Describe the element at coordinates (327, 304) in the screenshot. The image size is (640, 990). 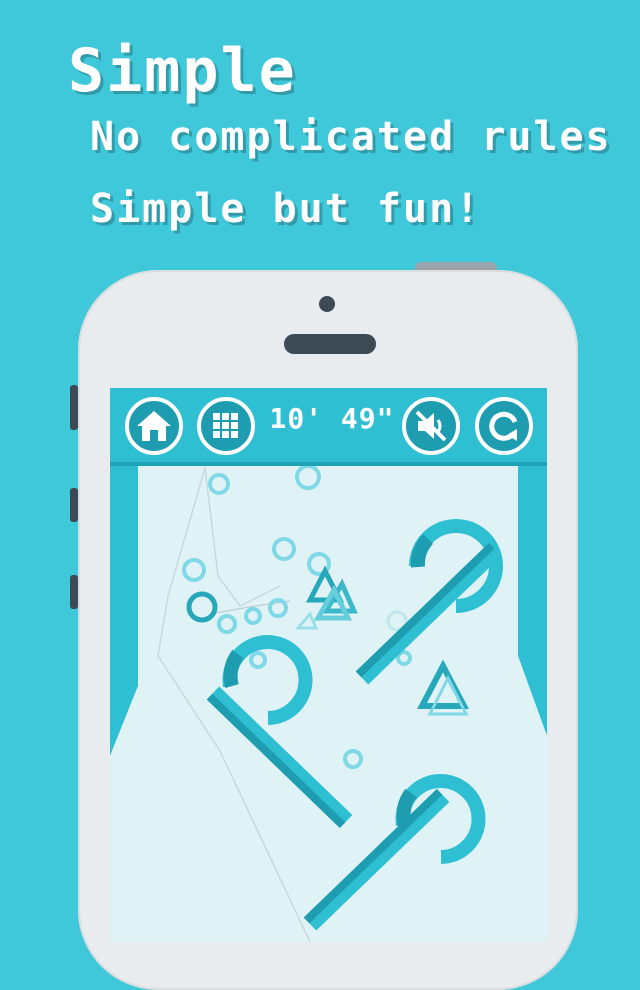
I see `phone-camera` at that location.